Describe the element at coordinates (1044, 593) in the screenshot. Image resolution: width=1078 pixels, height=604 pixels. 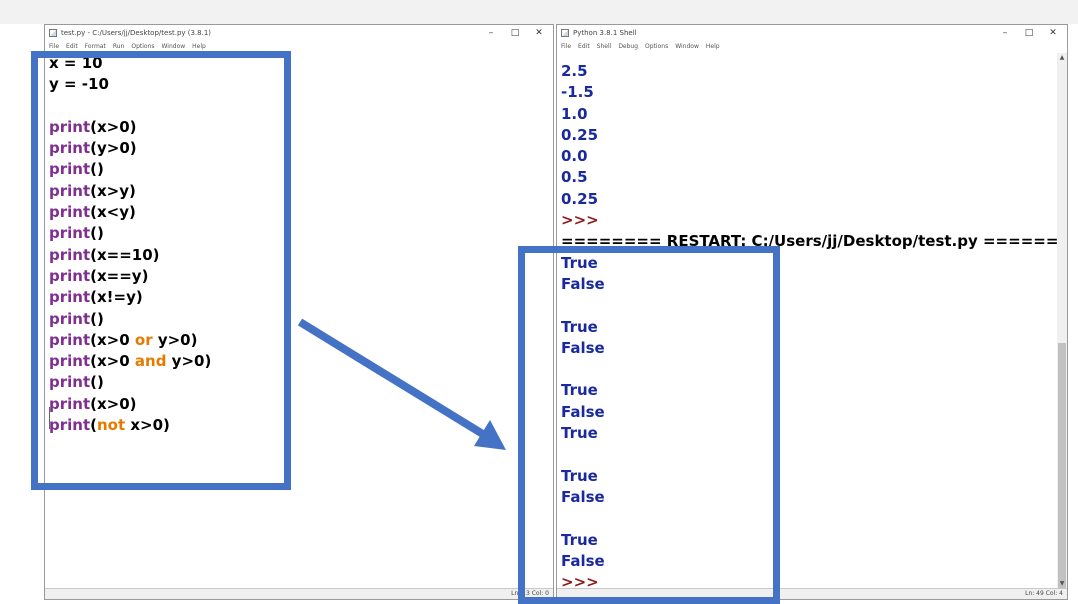
I see `shell-status: Ln: 49 Col: 4` at that location.